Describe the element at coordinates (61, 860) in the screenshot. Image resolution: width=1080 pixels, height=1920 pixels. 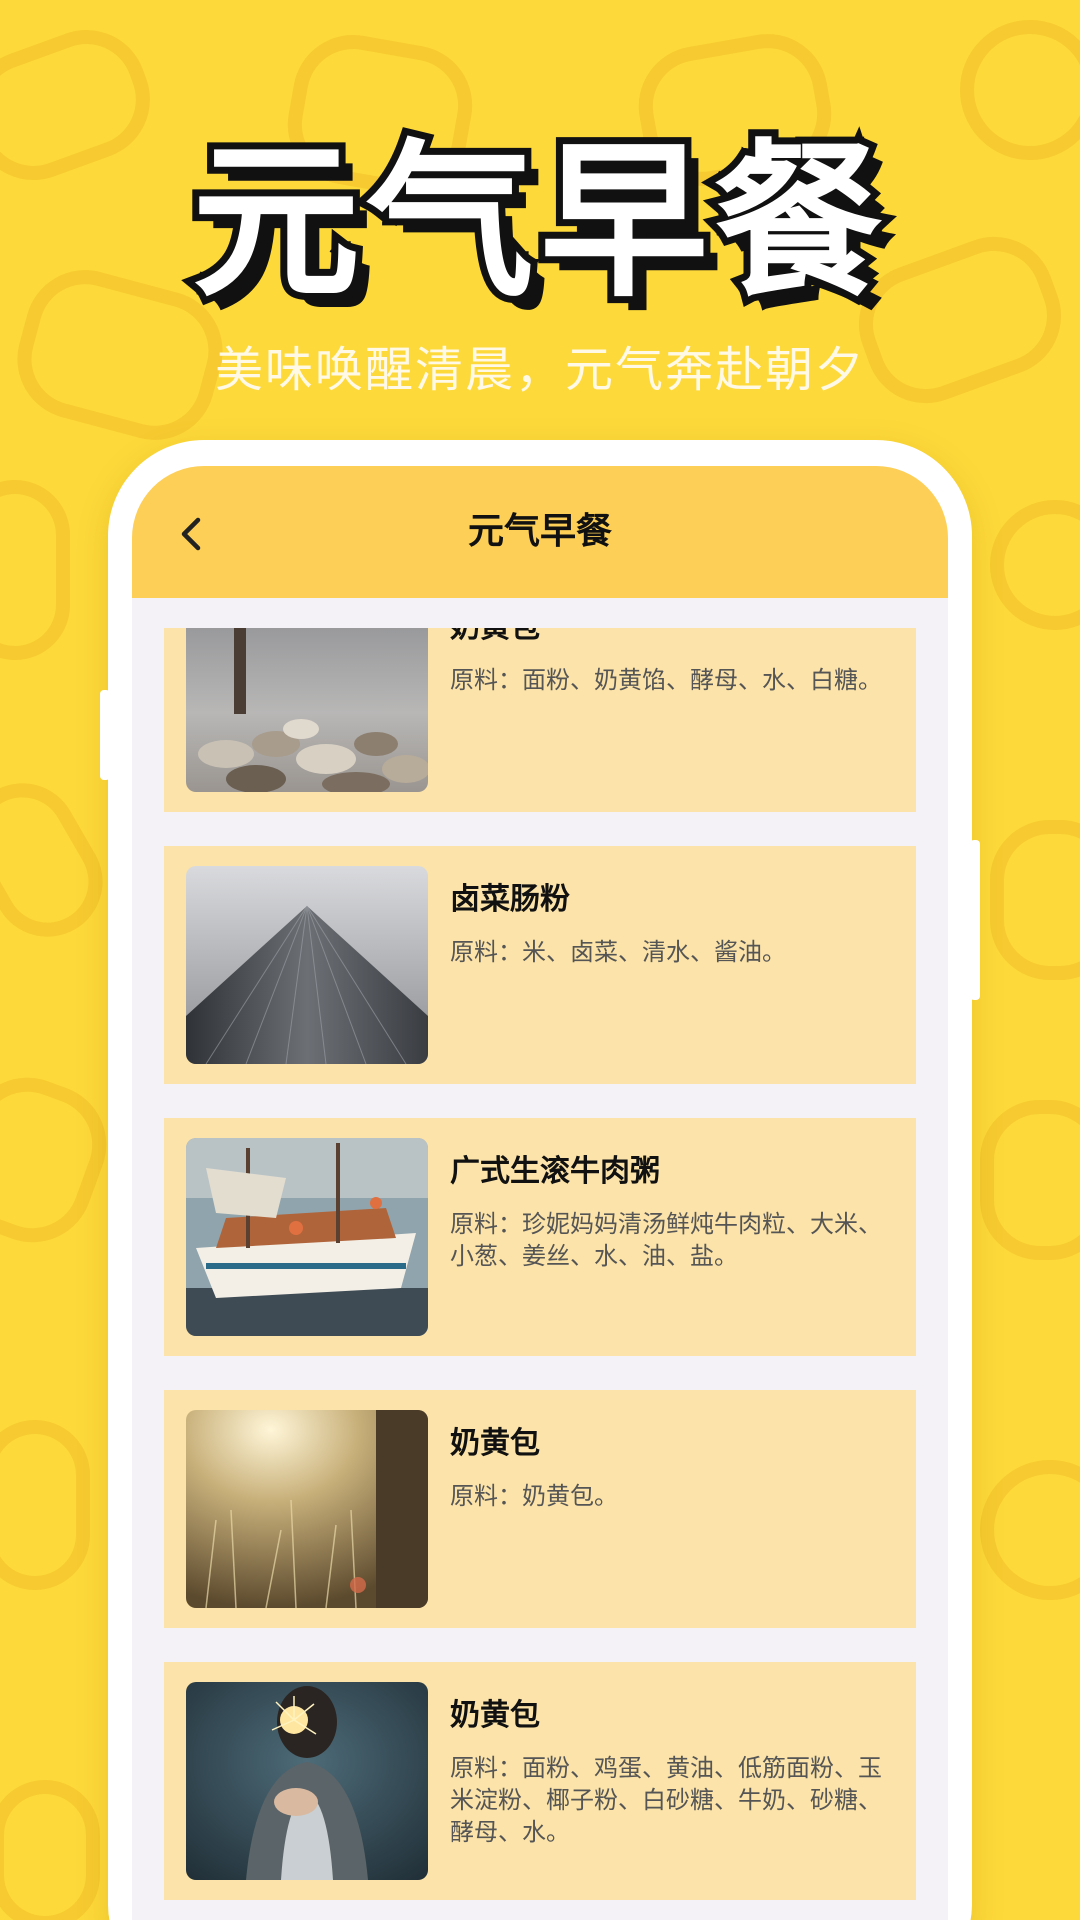
I see `bg-mic-doodle` at that location.